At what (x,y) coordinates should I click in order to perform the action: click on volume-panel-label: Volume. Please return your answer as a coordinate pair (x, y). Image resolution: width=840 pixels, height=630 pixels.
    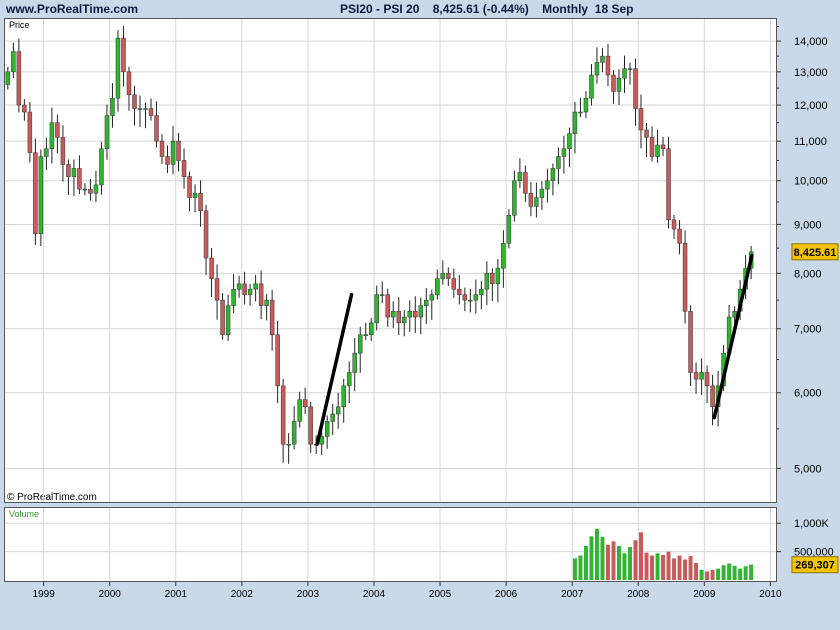
    Looking at the image, I should click on (24, 514).